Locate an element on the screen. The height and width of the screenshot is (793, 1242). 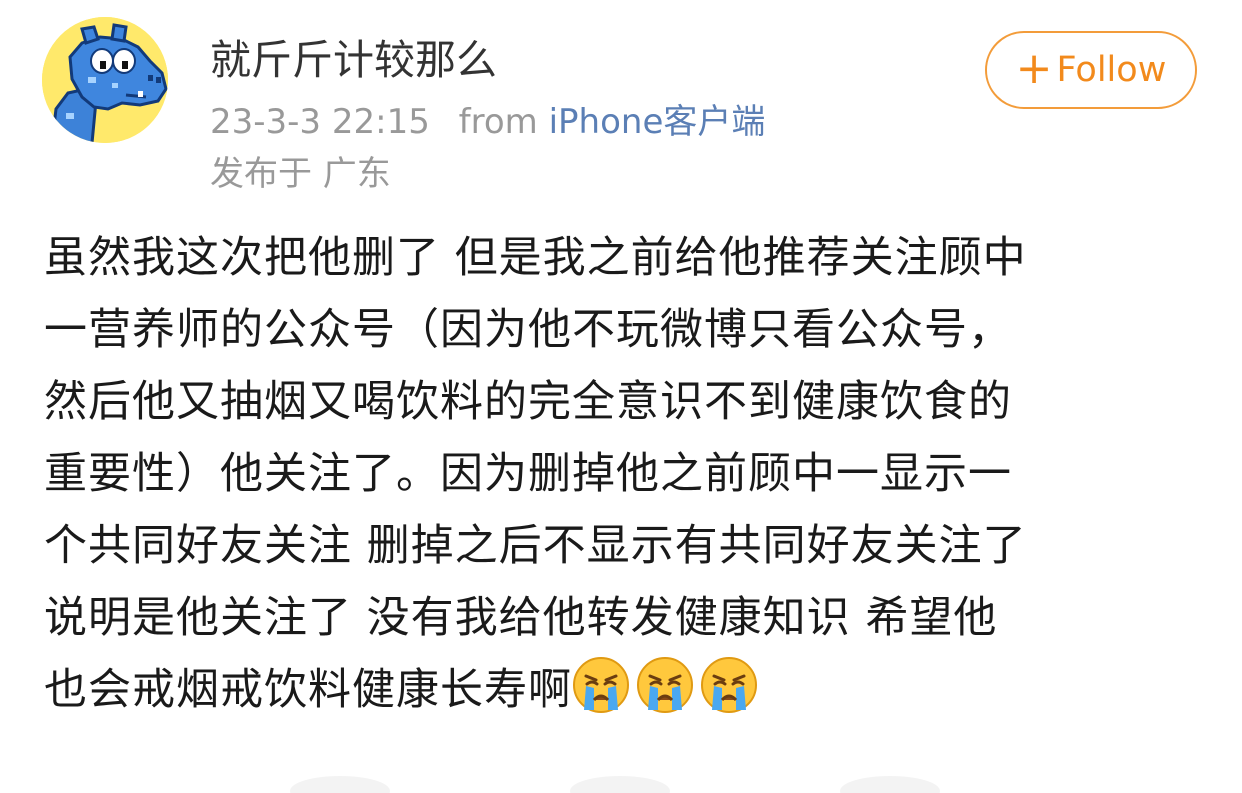
source-prefix: from is located at coordinates (498, 122).